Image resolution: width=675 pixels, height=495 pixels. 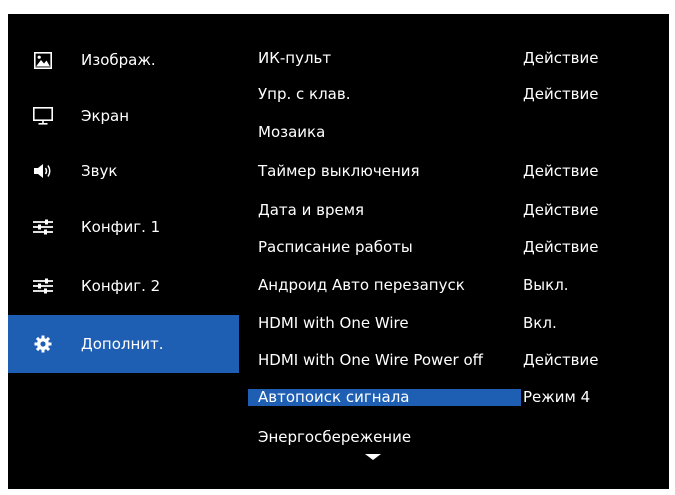 I want to click on category-config-1: Конфиг. 1, so click(x=123, y=227).